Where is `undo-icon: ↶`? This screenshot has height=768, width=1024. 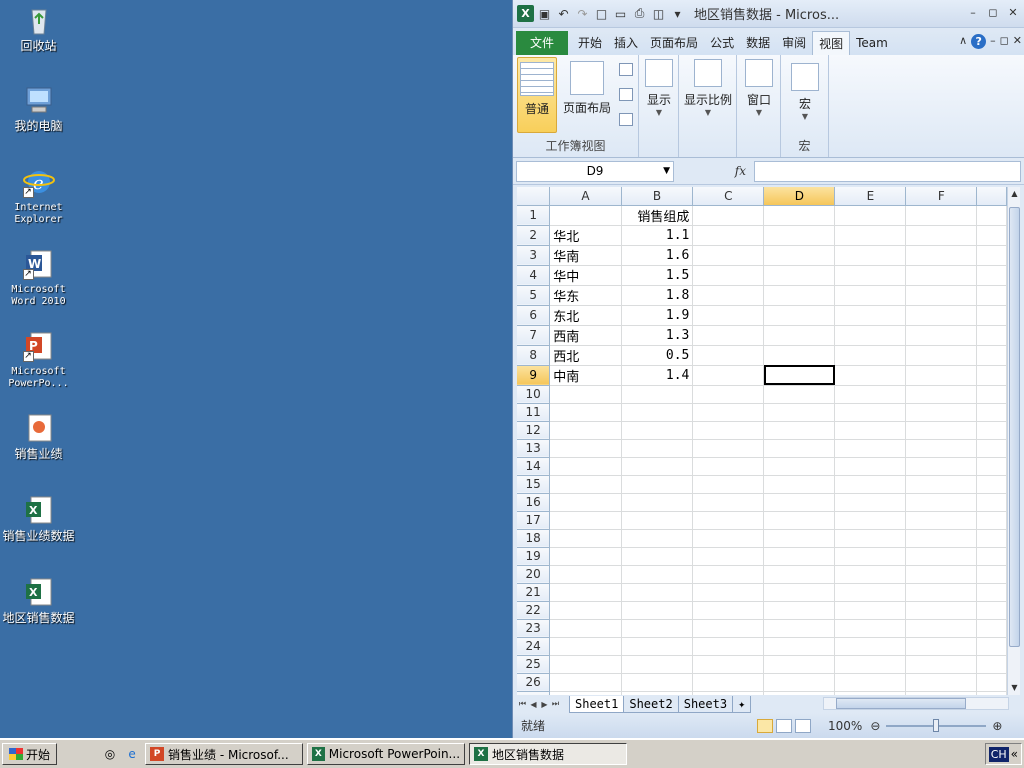
undo-icon: ↶ is located at coordinates (563, 13).